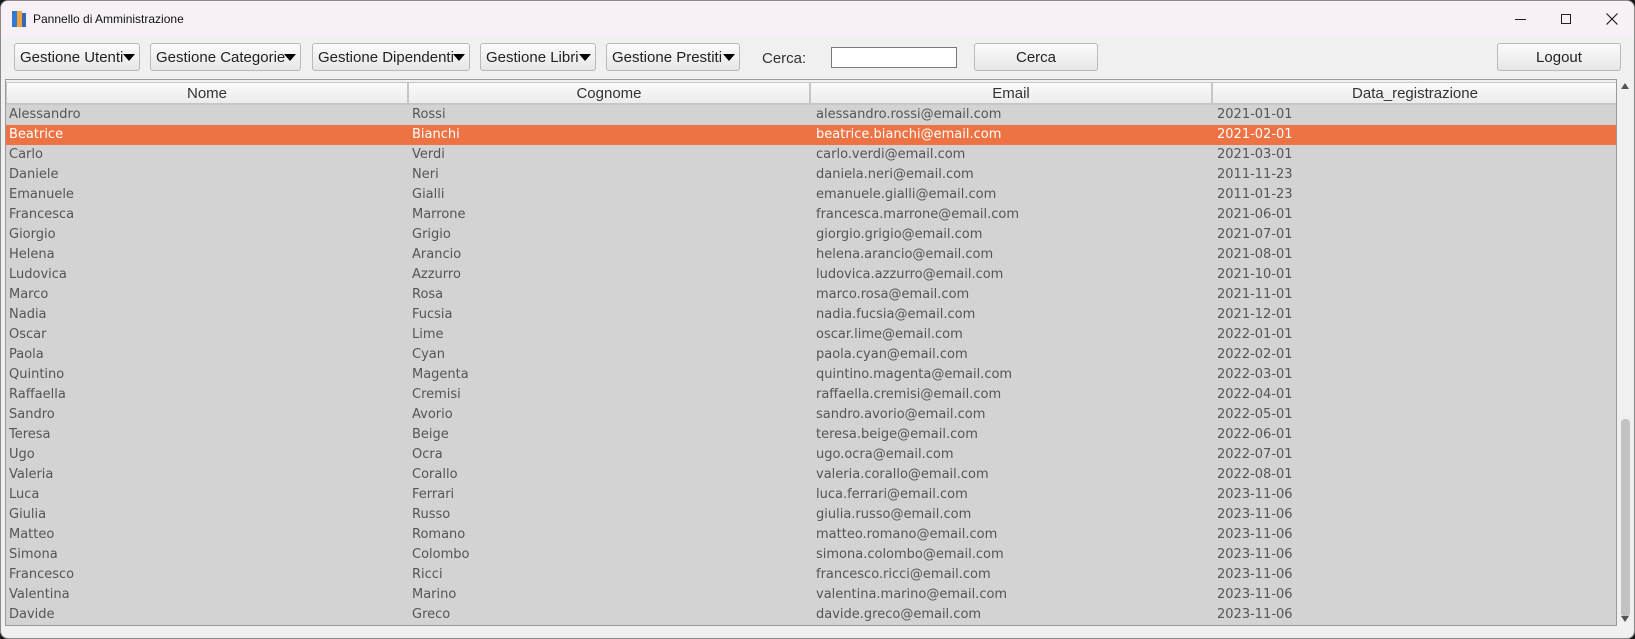  Describe the element at coordinates (1255, 234) in the screenshot. I see `table-cell: 2021-07-01` at that location.